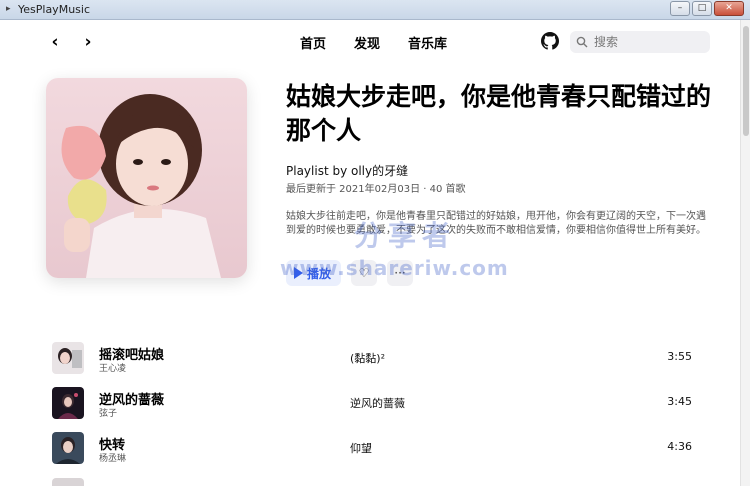 The height and width of the screenshot is (486, 750). Describe the element at coordinates (679, 446) in the screenshot. I see `track-duration: 4:36` at that location.